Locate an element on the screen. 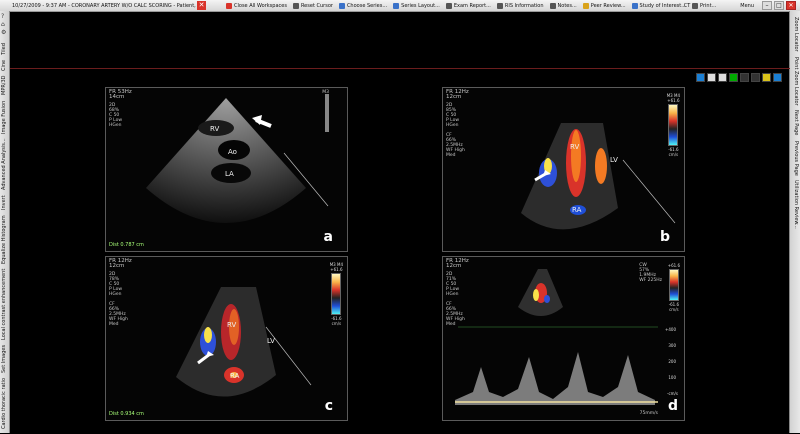 This screenshot has height=434, width=800. close-study-button: ✕ is located at coordinates (201, 5).